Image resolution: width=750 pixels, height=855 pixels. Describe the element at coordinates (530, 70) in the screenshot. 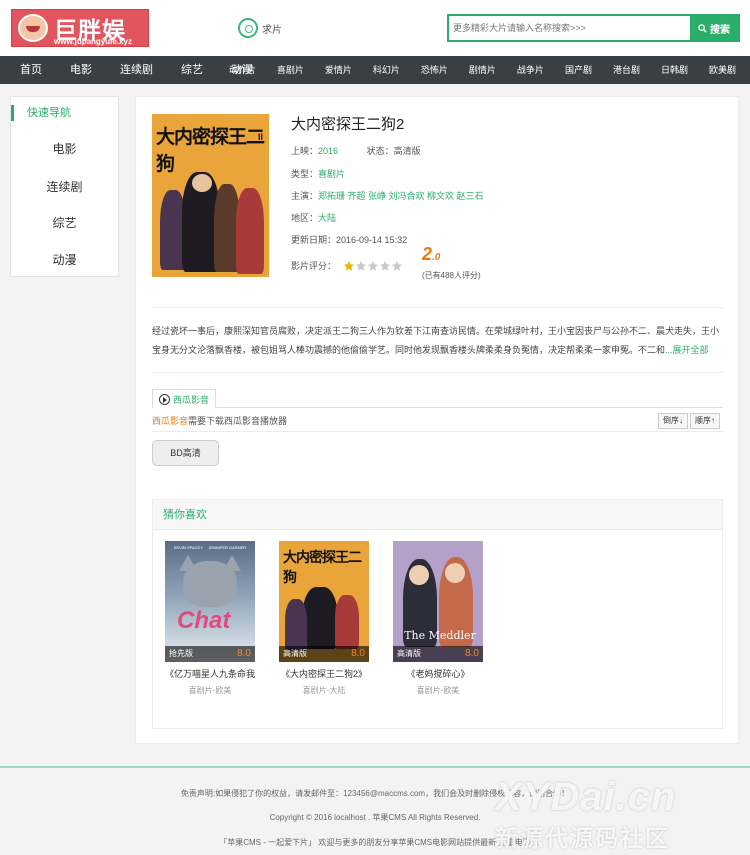

I see `nav-genre-war: 战争片` at that location.